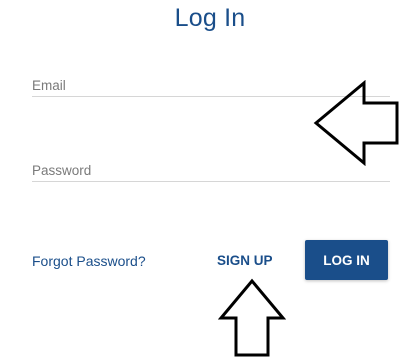  Describe the element at coordinates (210, 18) in the screenshot. I see `page-title: Log In` at that location.